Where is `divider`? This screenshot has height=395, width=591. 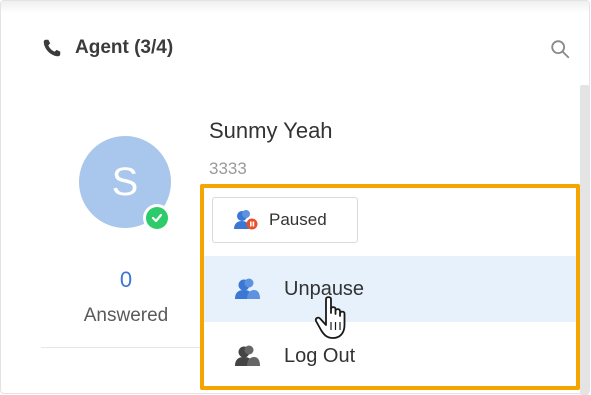 divider is located at coordinates (121, 347).